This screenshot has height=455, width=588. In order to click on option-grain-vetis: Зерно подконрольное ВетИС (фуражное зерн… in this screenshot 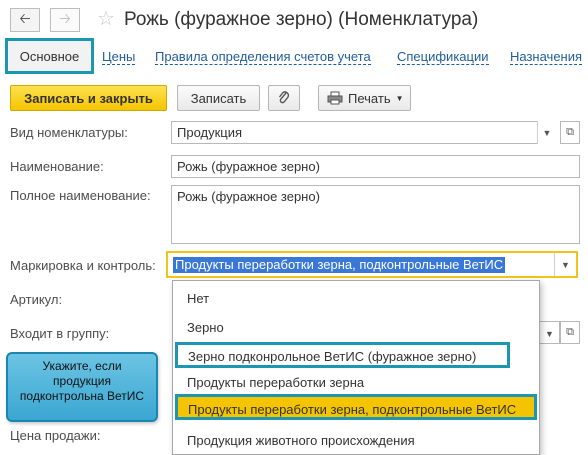, I will do `click(342, 355)`.